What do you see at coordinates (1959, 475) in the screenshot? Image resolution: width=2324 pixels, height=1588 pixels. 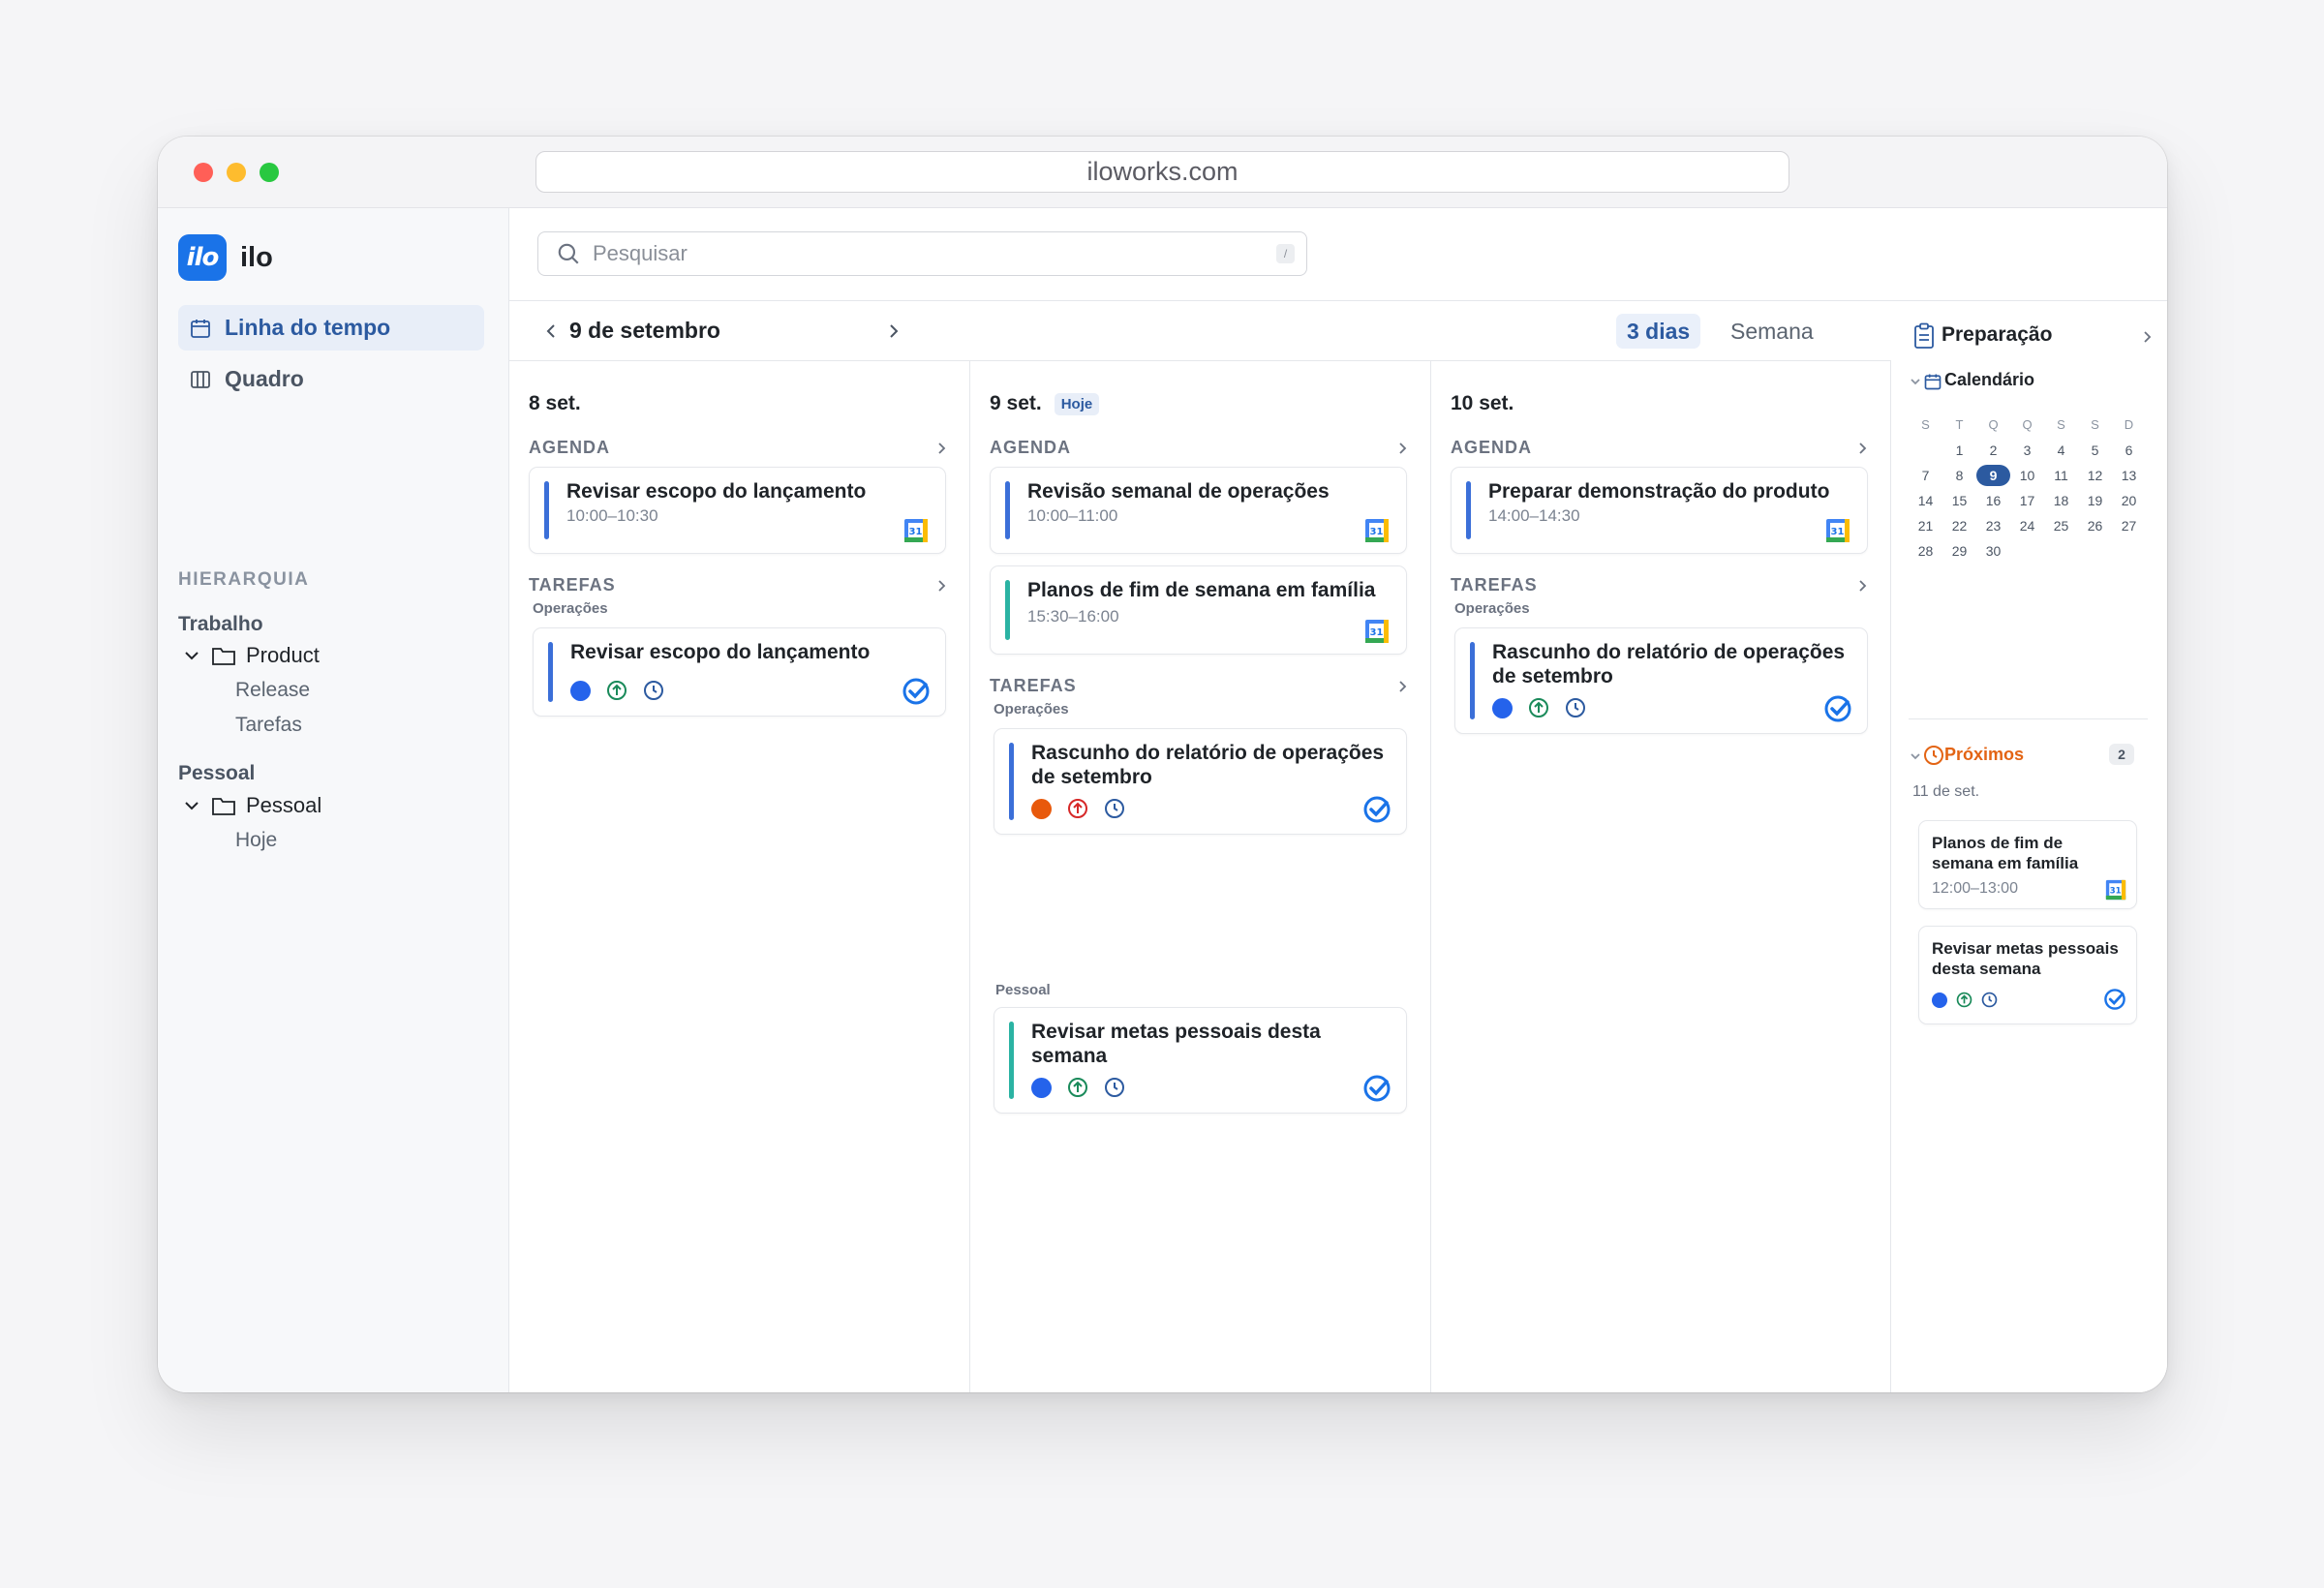 I see `calendar-day: 8` at bounding box center [1959, 475].